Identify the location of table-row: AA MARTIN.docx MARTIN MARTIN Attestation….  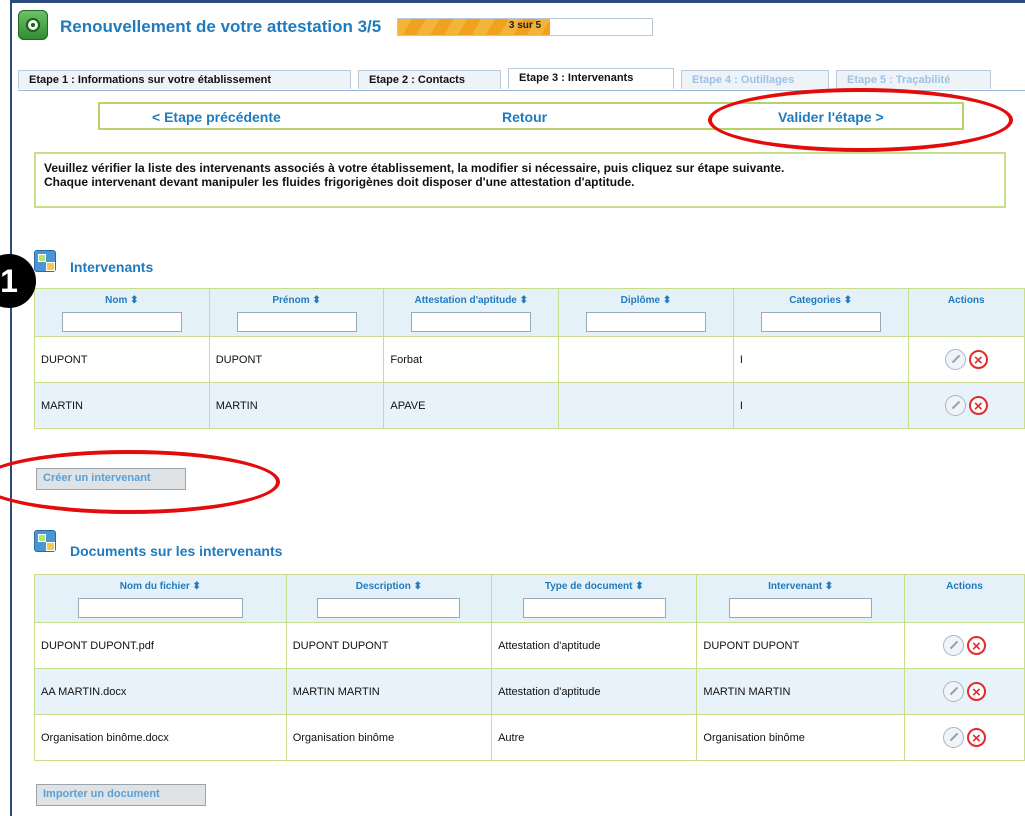
(529, 691).